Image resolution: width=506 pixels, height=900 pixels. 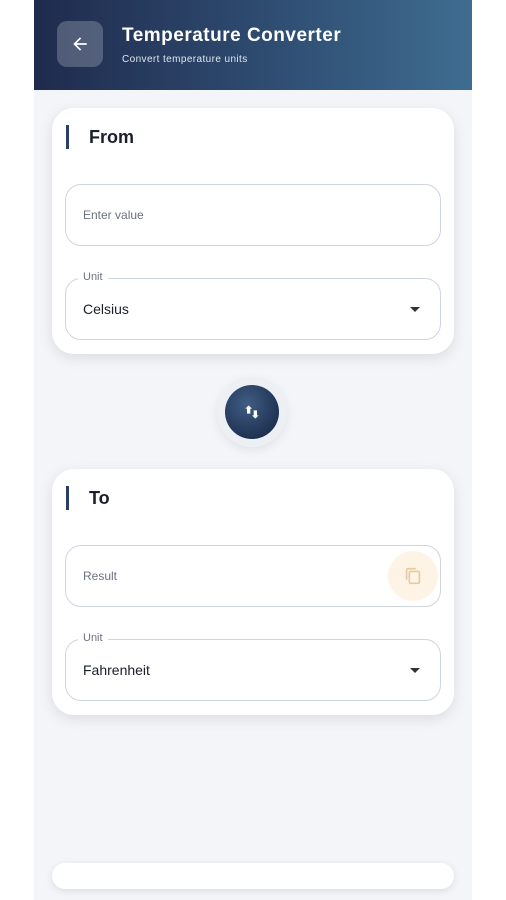 I want to click on from-value-field, so click(x=253, y=215).